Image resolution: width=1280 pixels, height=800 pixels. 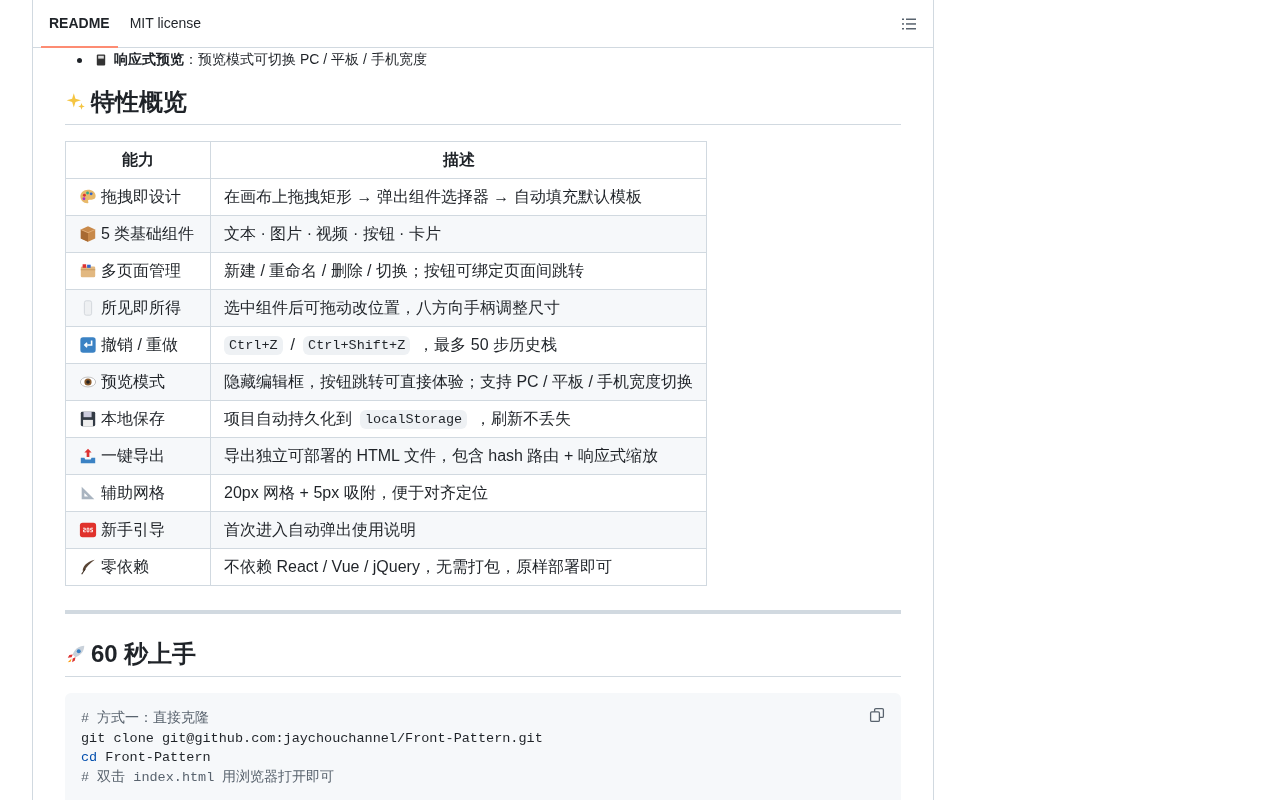 I want to click on feature-description: 不依赖 React / Vue / jQuery，无需打包，原样部署即可, so click(x=418, y=566).